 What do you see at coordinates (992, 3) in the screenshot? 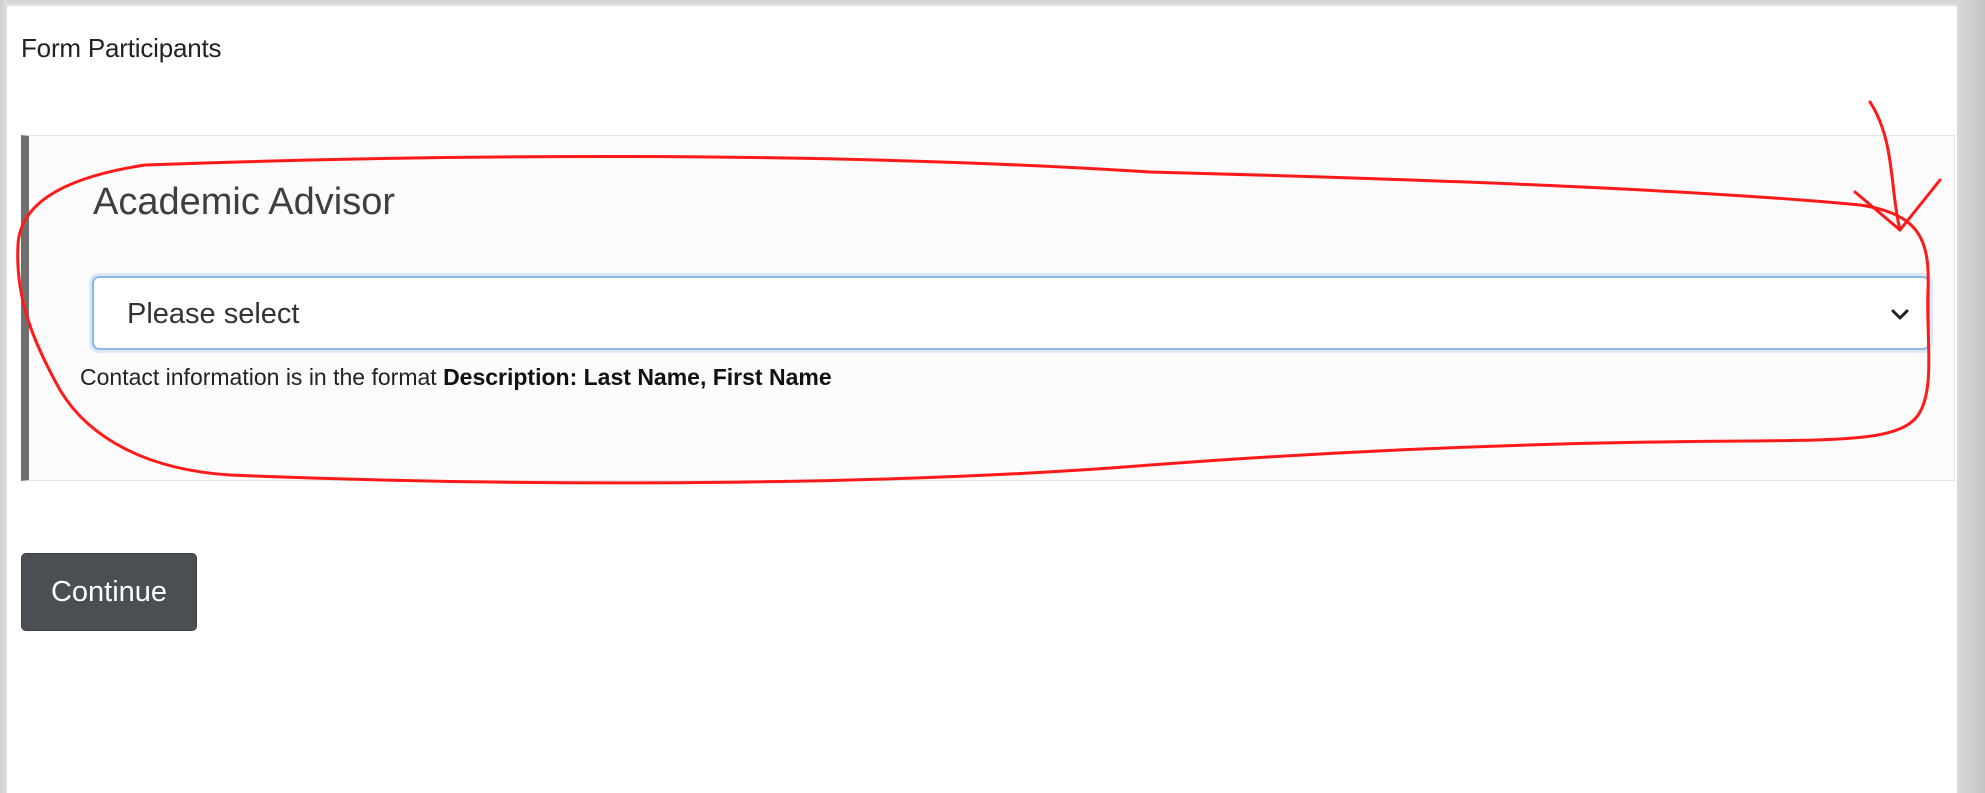
I see `window-top-edge` at bounding box center [992, 3].